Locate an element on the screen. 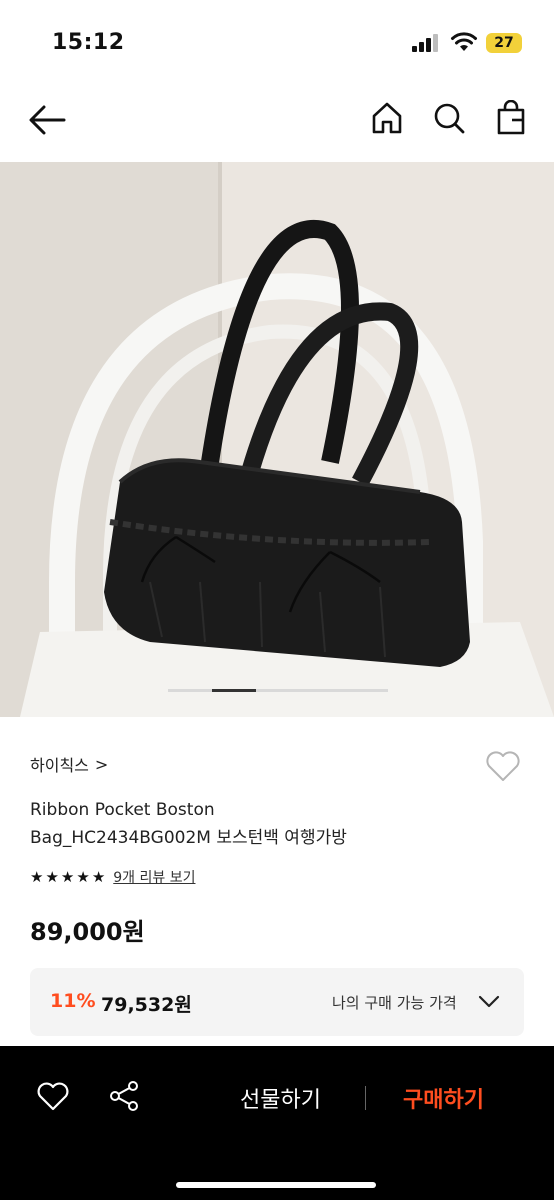 The width and height of the screenshot is (554, 1200). home-icon is located at coordinates (387, 118).